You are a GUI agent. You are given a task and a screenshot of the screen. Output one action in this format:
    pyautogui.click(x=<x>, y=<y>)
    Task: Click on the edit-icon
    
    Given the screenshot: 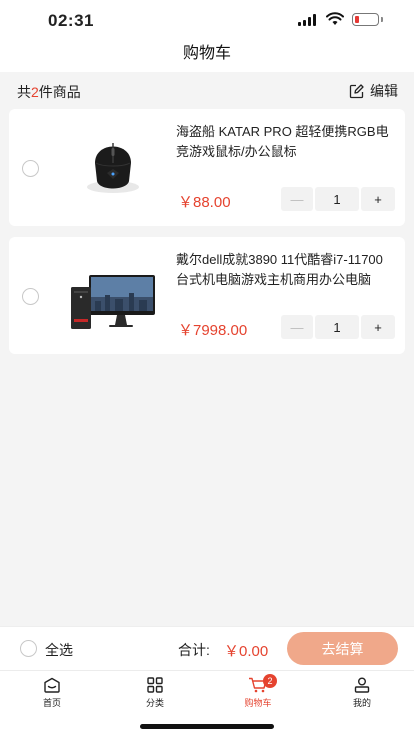 What is the action you would take?
    pyautogui.click(x=356, y=90)
    